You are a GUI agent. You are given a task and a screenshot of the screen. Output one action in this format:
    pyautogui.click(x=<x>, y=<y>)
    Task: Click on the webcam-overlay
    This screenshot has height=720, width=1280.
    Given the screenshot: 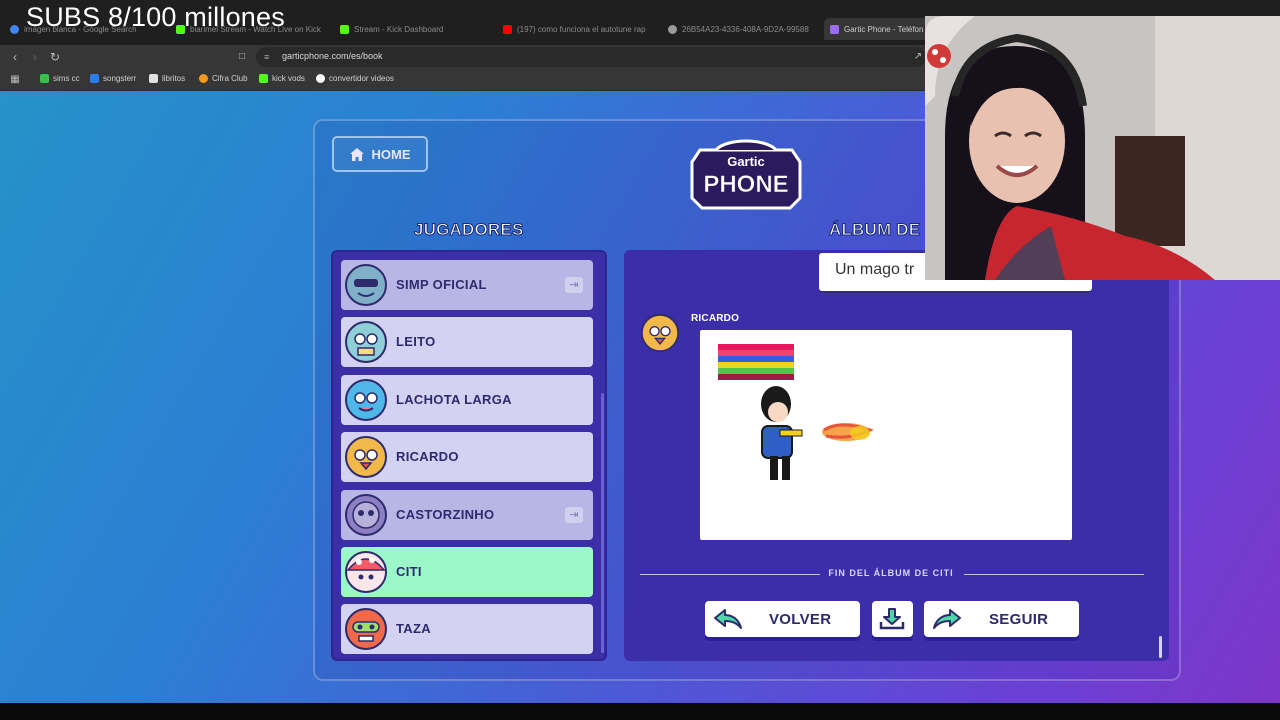 What is the action you would take?
    pyautogui.click(x=1102, y=148)
    